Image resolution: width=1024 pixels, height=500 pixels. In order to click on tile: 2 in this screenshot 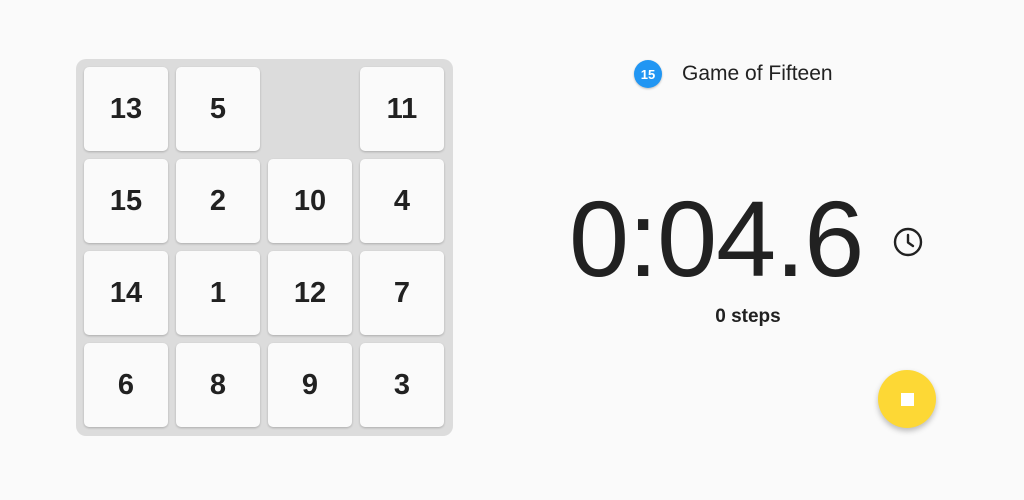, I will do `click(218, 201)`.